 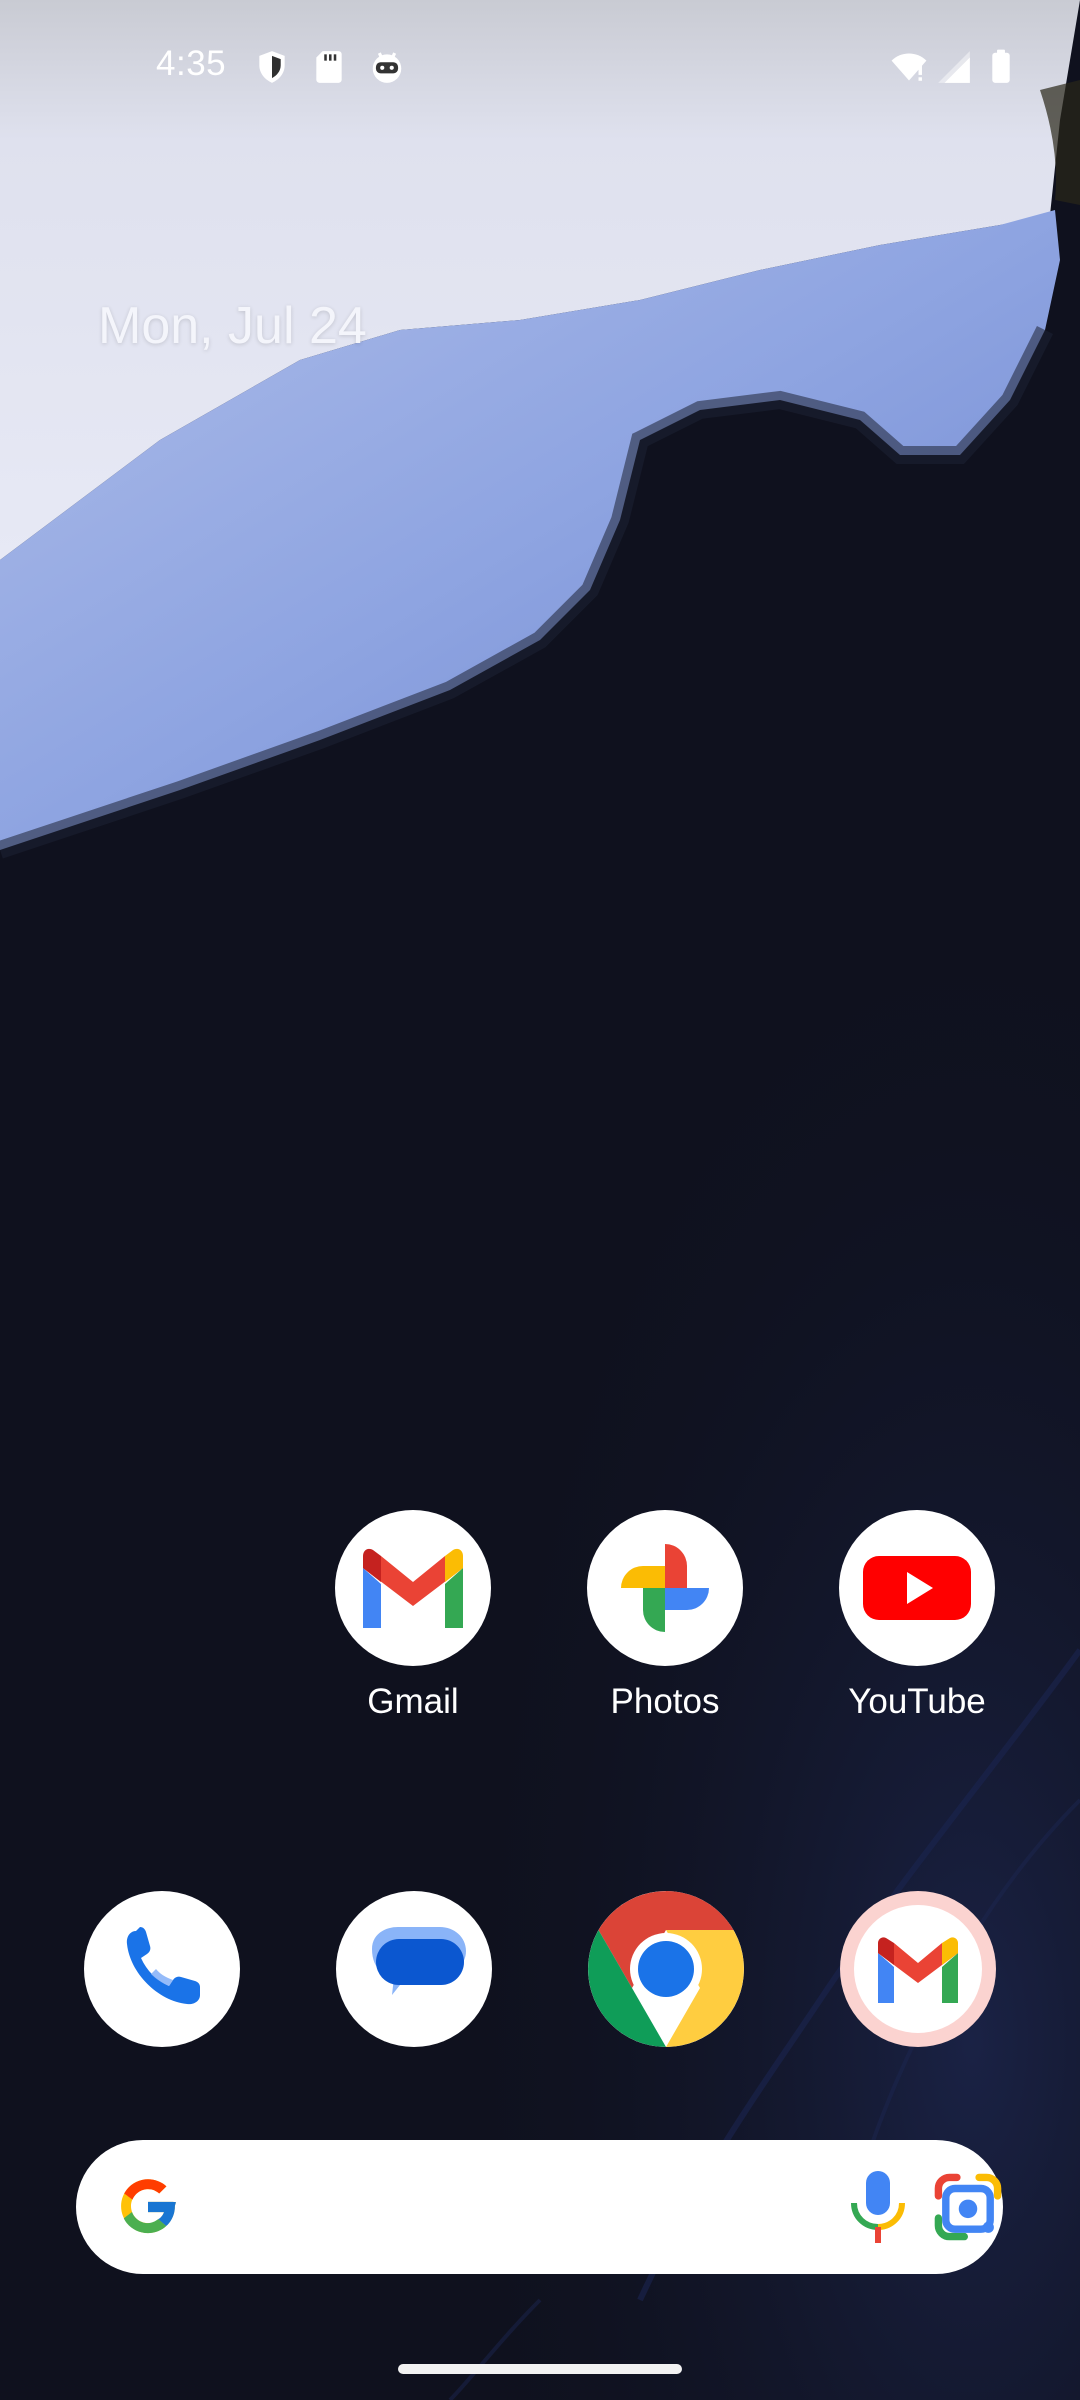 I want to click on dock-gmail, so click(x=918, y=1969).